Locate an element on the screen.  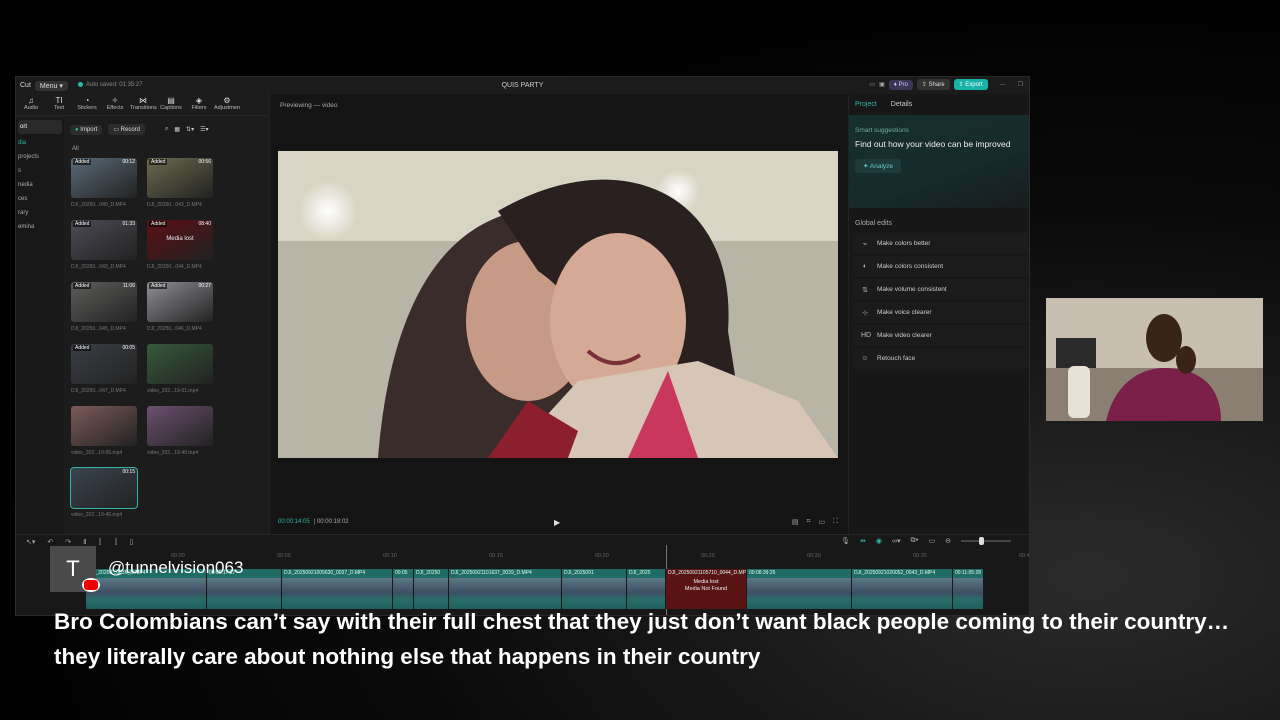
tool-tab-label: Stickers is located at coordinates (87, 108).